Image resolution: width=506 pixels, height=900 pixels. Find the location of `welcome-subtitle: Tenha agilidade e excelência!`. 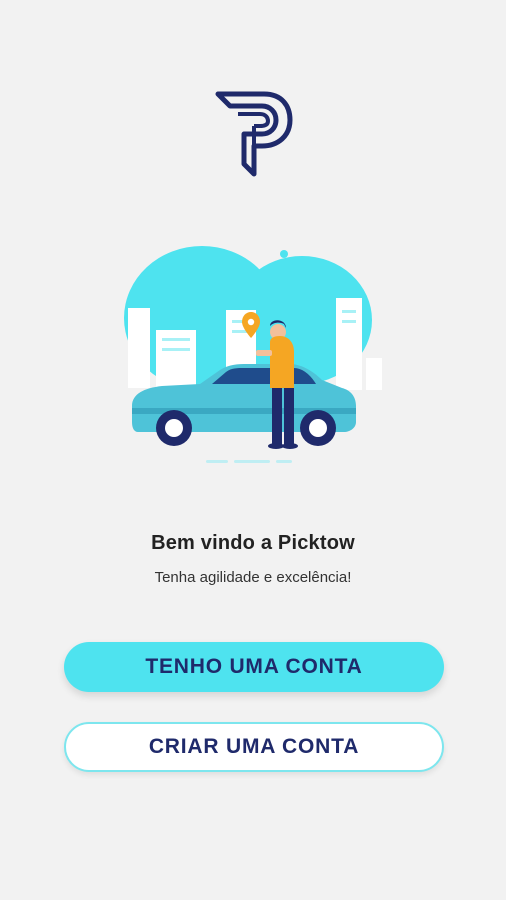

welcome-subtitle: Tenha agilidade e excelência! is located at coordinates (253, 577).